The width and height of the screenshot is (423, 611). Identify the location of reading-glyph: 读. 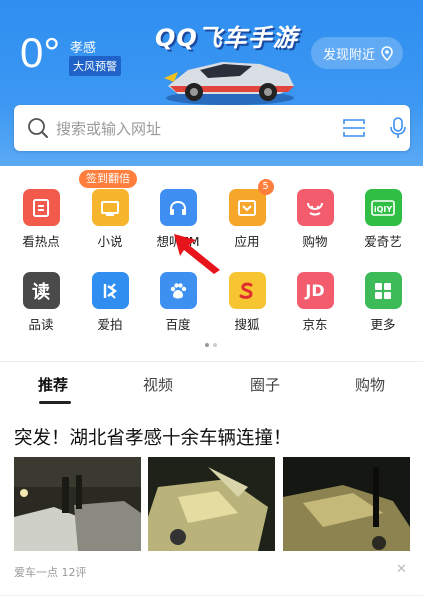
(41, 292).